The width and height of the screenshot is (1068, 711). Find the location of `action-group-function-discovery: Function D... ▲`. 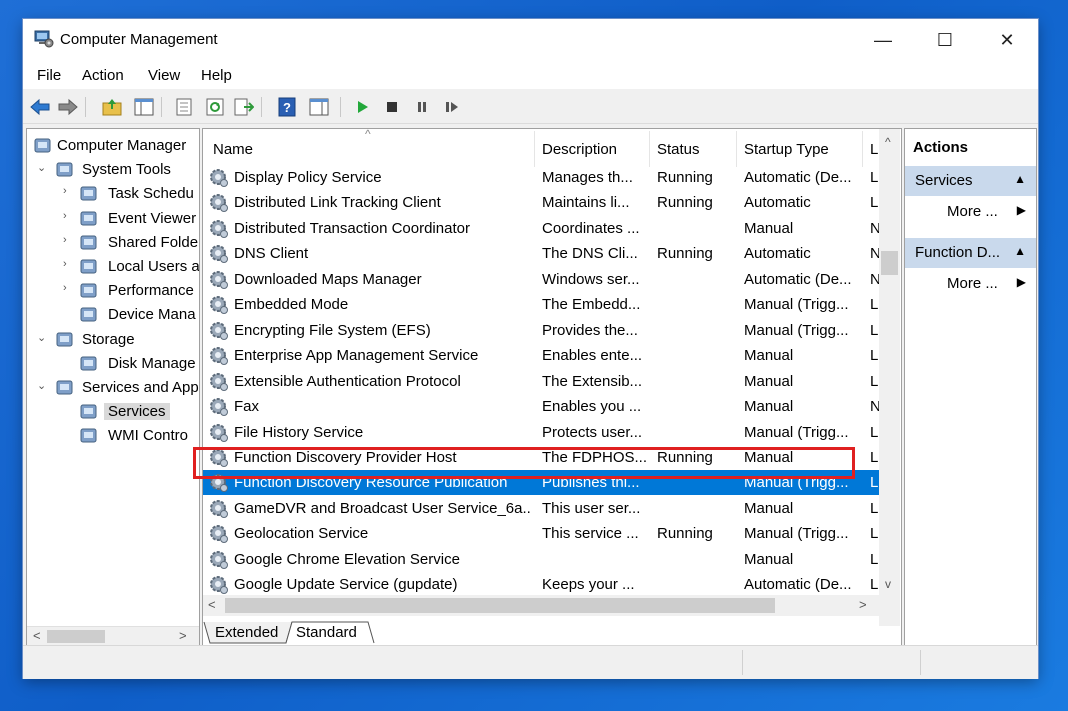

action-group-function-discovery: Function D... ▲ is located at coordinates (970, 253).